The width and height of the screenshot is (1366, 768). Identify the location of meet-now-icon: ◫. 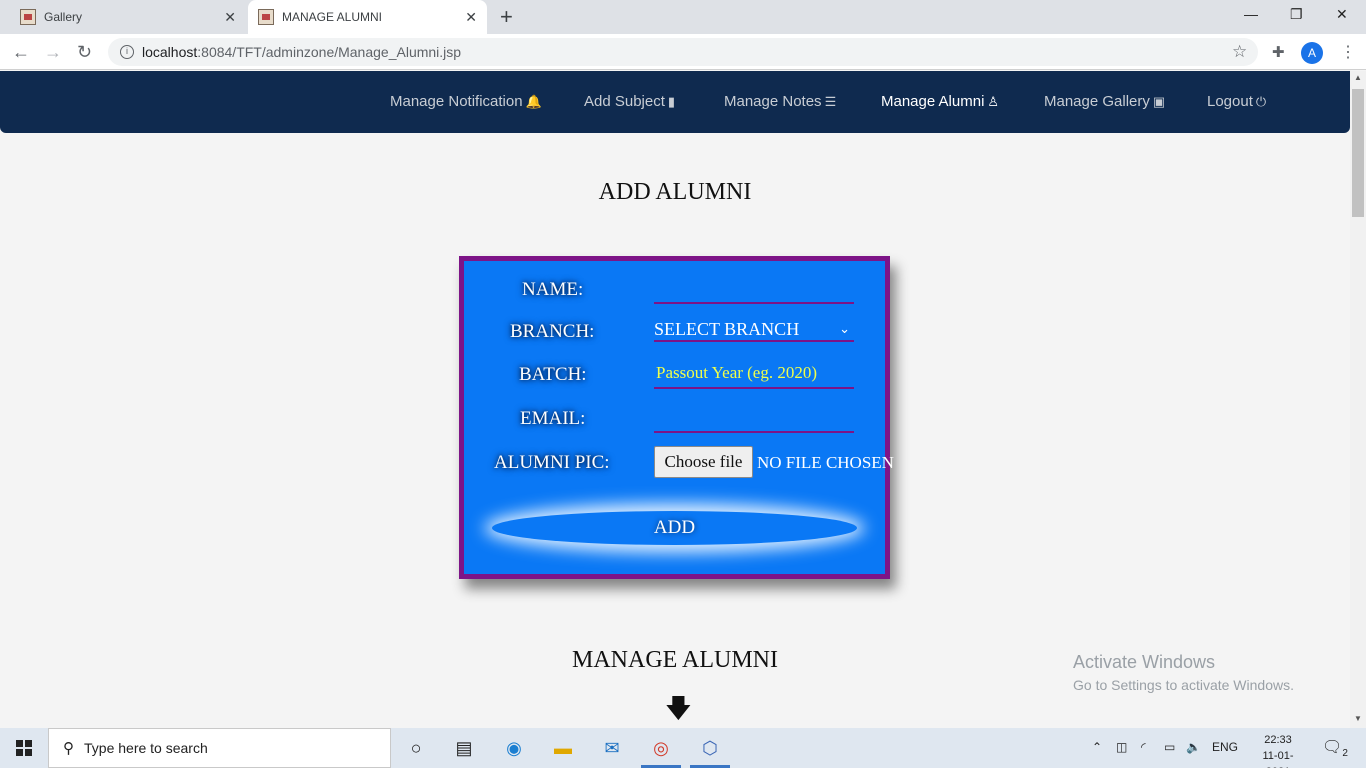
(1121, 747).